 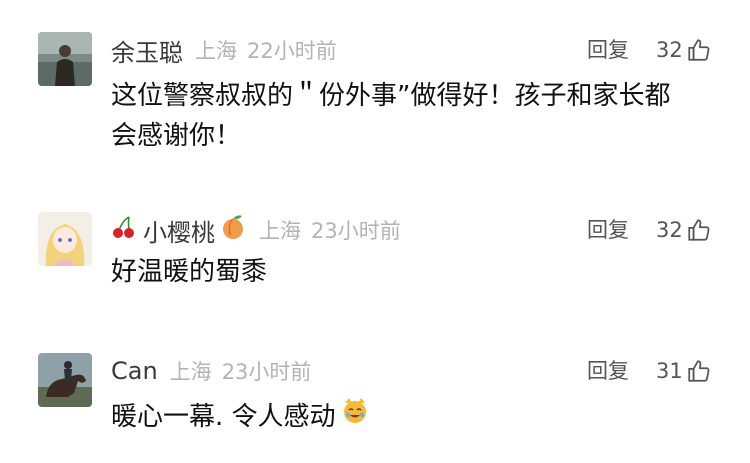 I want to click on cherries-emoji-icon, so click(x=124, y=230).